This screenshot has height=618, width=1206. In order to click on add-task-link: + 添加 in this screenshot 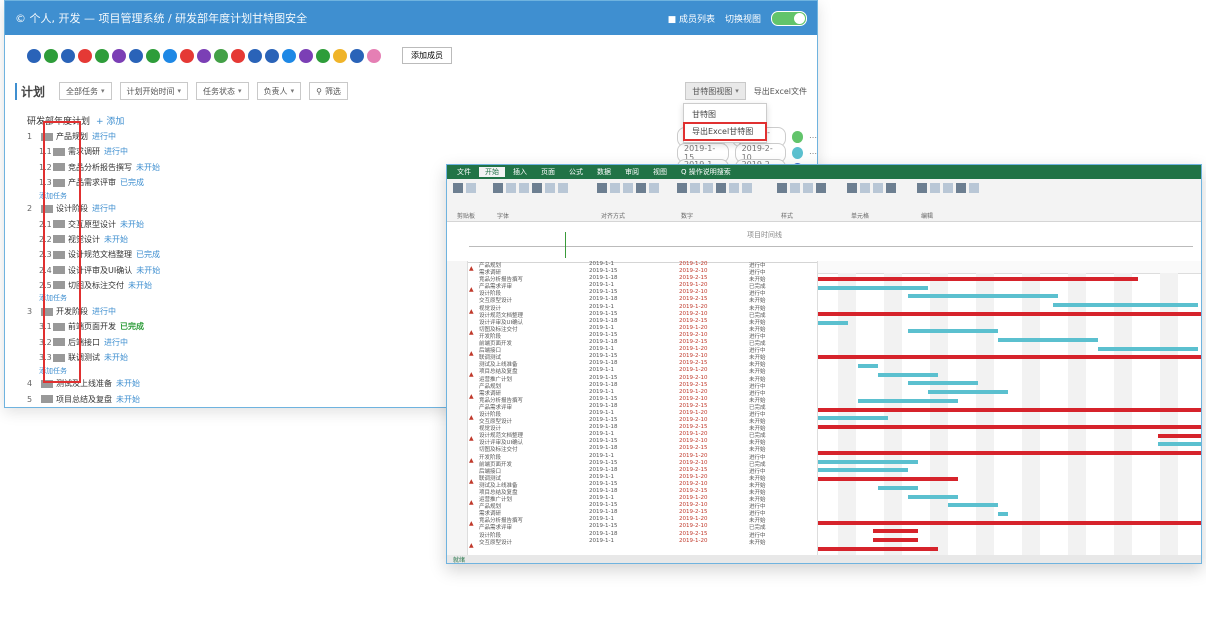, I will do `click(110, 120)`.